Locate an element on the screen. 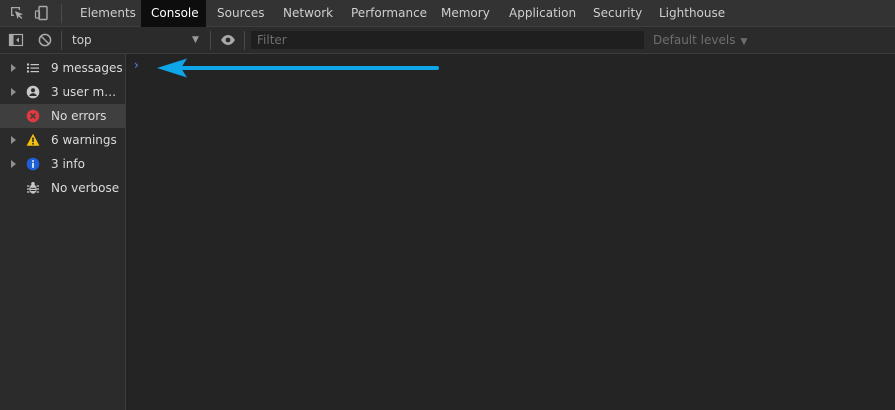 The image size is (895, 410). tab-console: Console is located at coordinates (173, 13).